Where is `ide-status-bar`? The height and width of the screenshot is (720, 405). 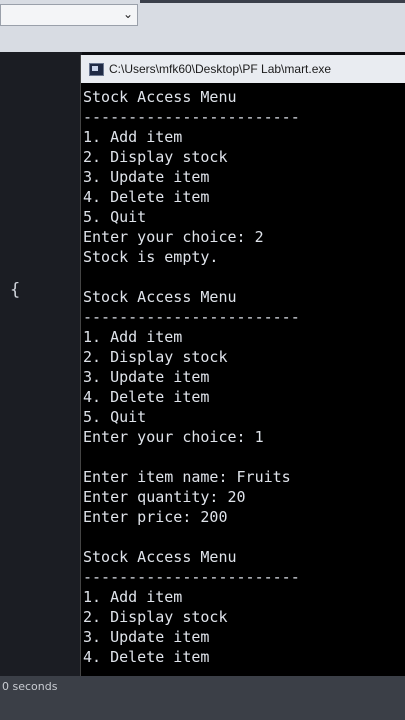 ide-status-bar is located at coordinates (202, 698).